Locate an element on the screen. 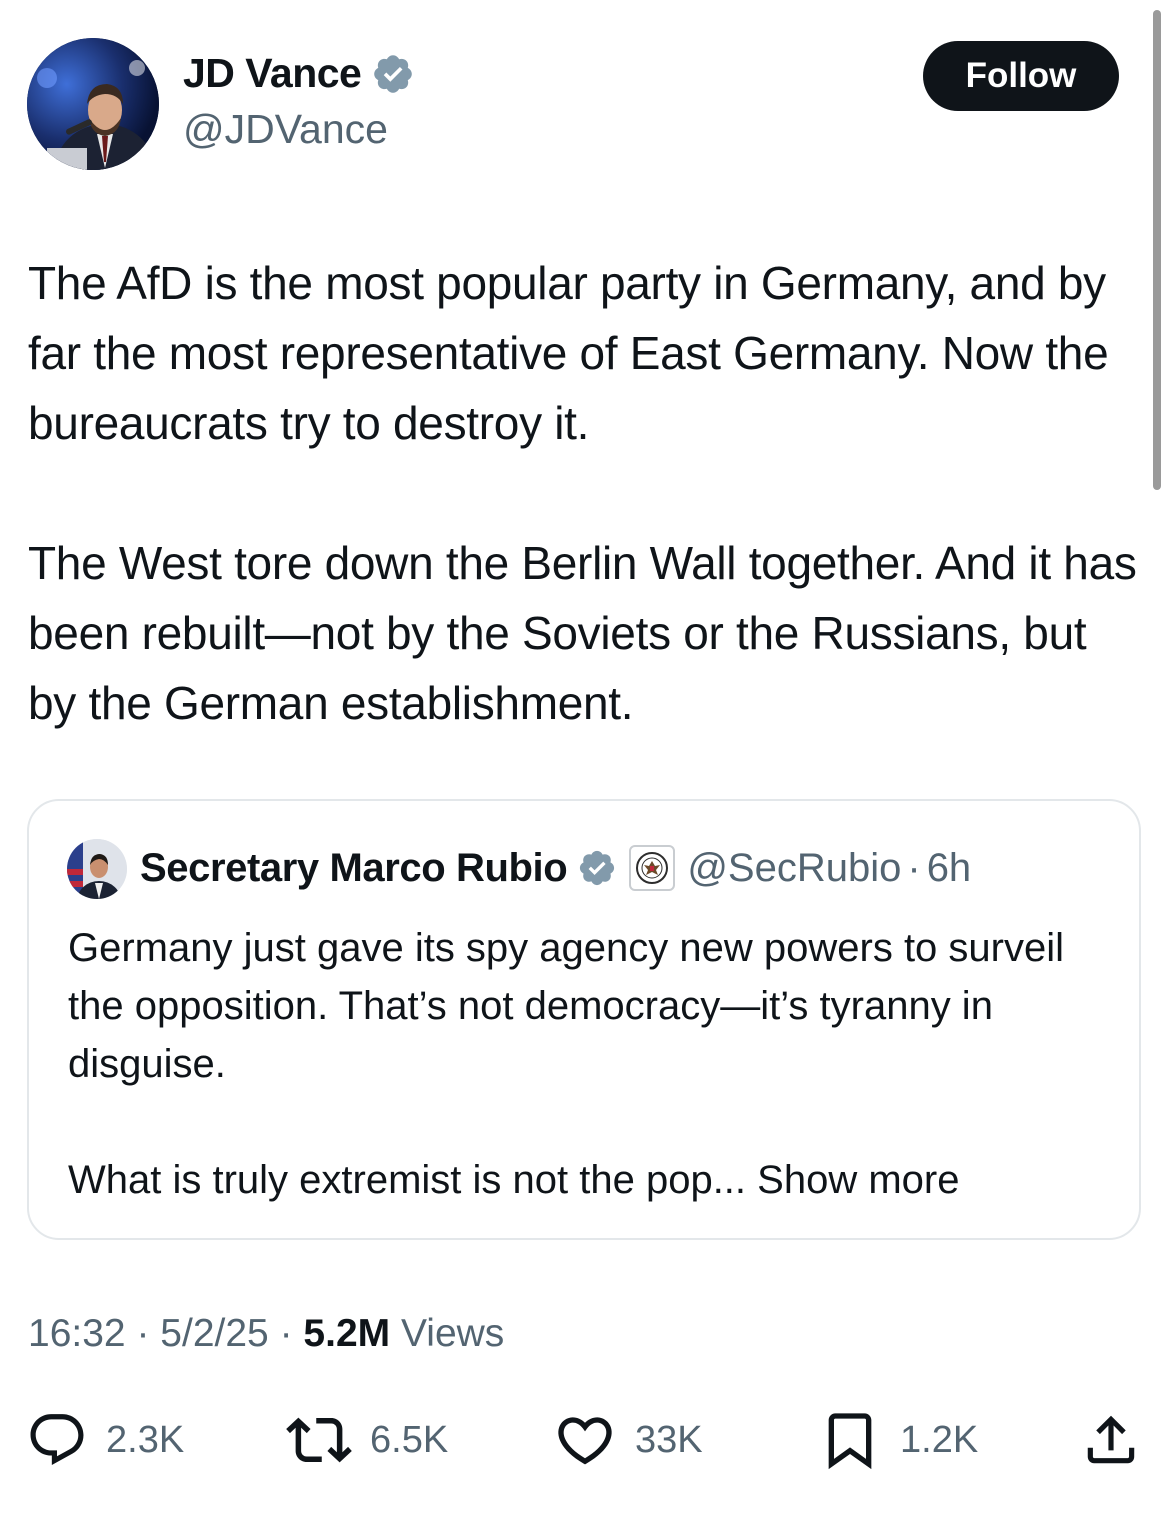 Image resolution: width=1170 pixels, height=1535 pixels. author-avatar is located at coordinates (93, 104).